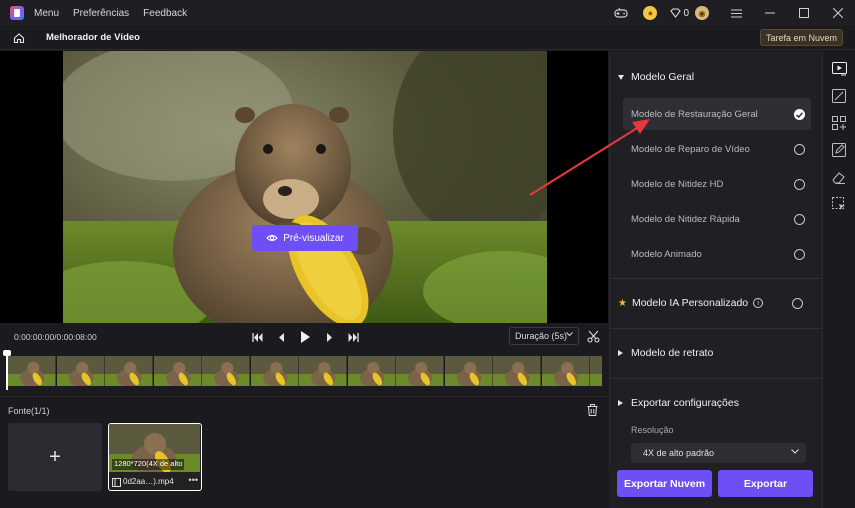  I want to click on prev-frame-icon, so click(281, 337).